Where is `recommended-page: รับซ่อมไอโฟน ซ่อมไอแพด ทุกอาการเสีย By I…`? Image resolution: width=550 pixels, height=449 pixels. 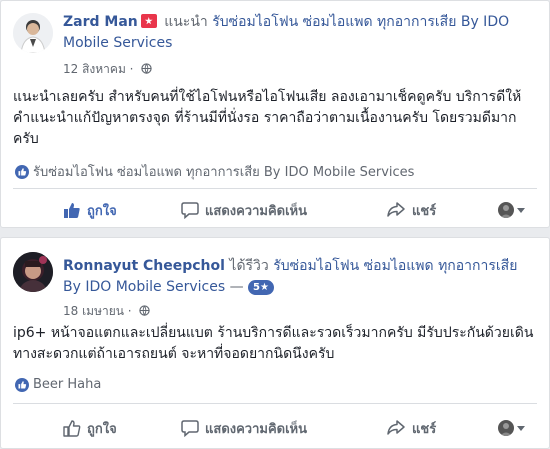
recommended-page: รับซ่อมไอโฟน ซ่อมไอแพด ทุกอาการเสีย By I… is located at coordinates (223, 171).